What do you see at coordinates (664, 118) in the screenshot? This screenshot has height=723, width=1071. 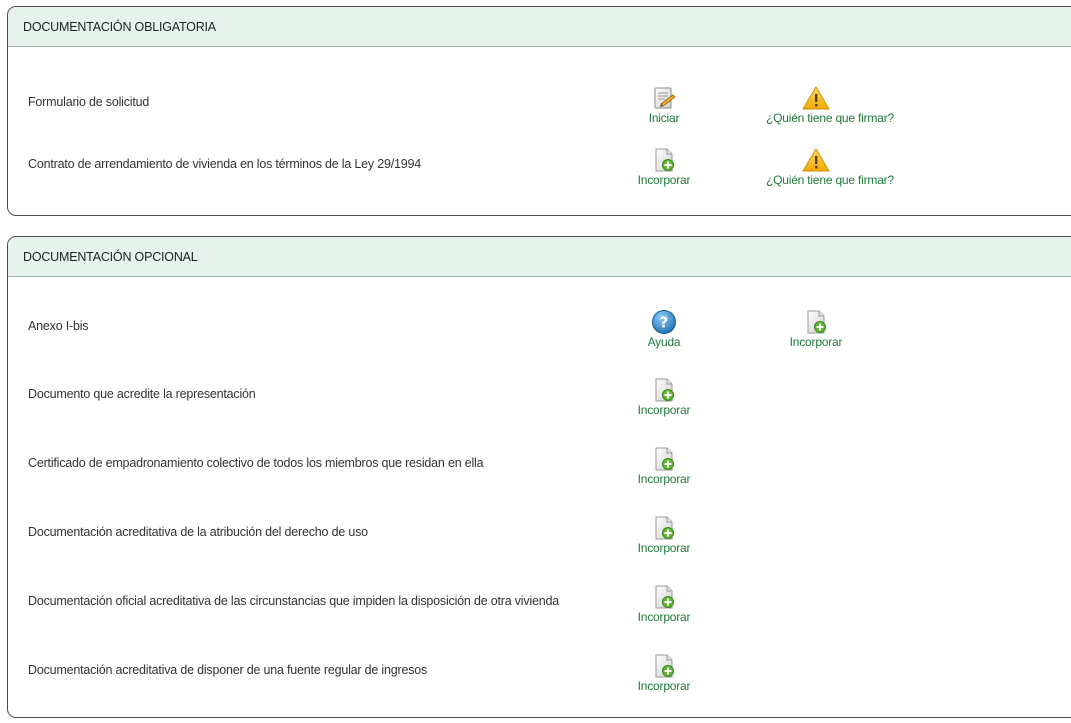 I see `start-form-label: Iniciar` at bounding box center [664, 118].